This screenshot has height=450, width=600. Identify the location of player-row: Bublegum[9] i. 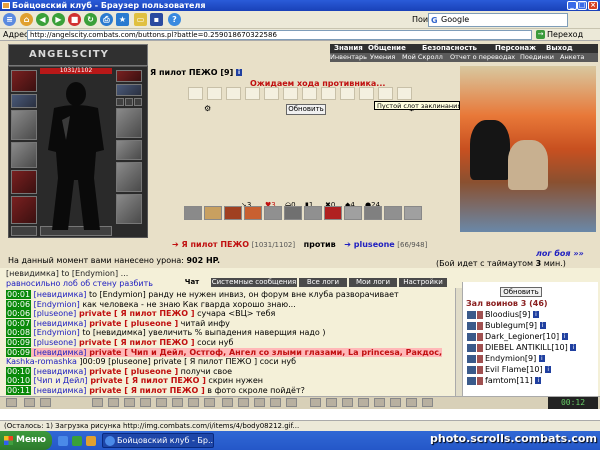
(506, 326).